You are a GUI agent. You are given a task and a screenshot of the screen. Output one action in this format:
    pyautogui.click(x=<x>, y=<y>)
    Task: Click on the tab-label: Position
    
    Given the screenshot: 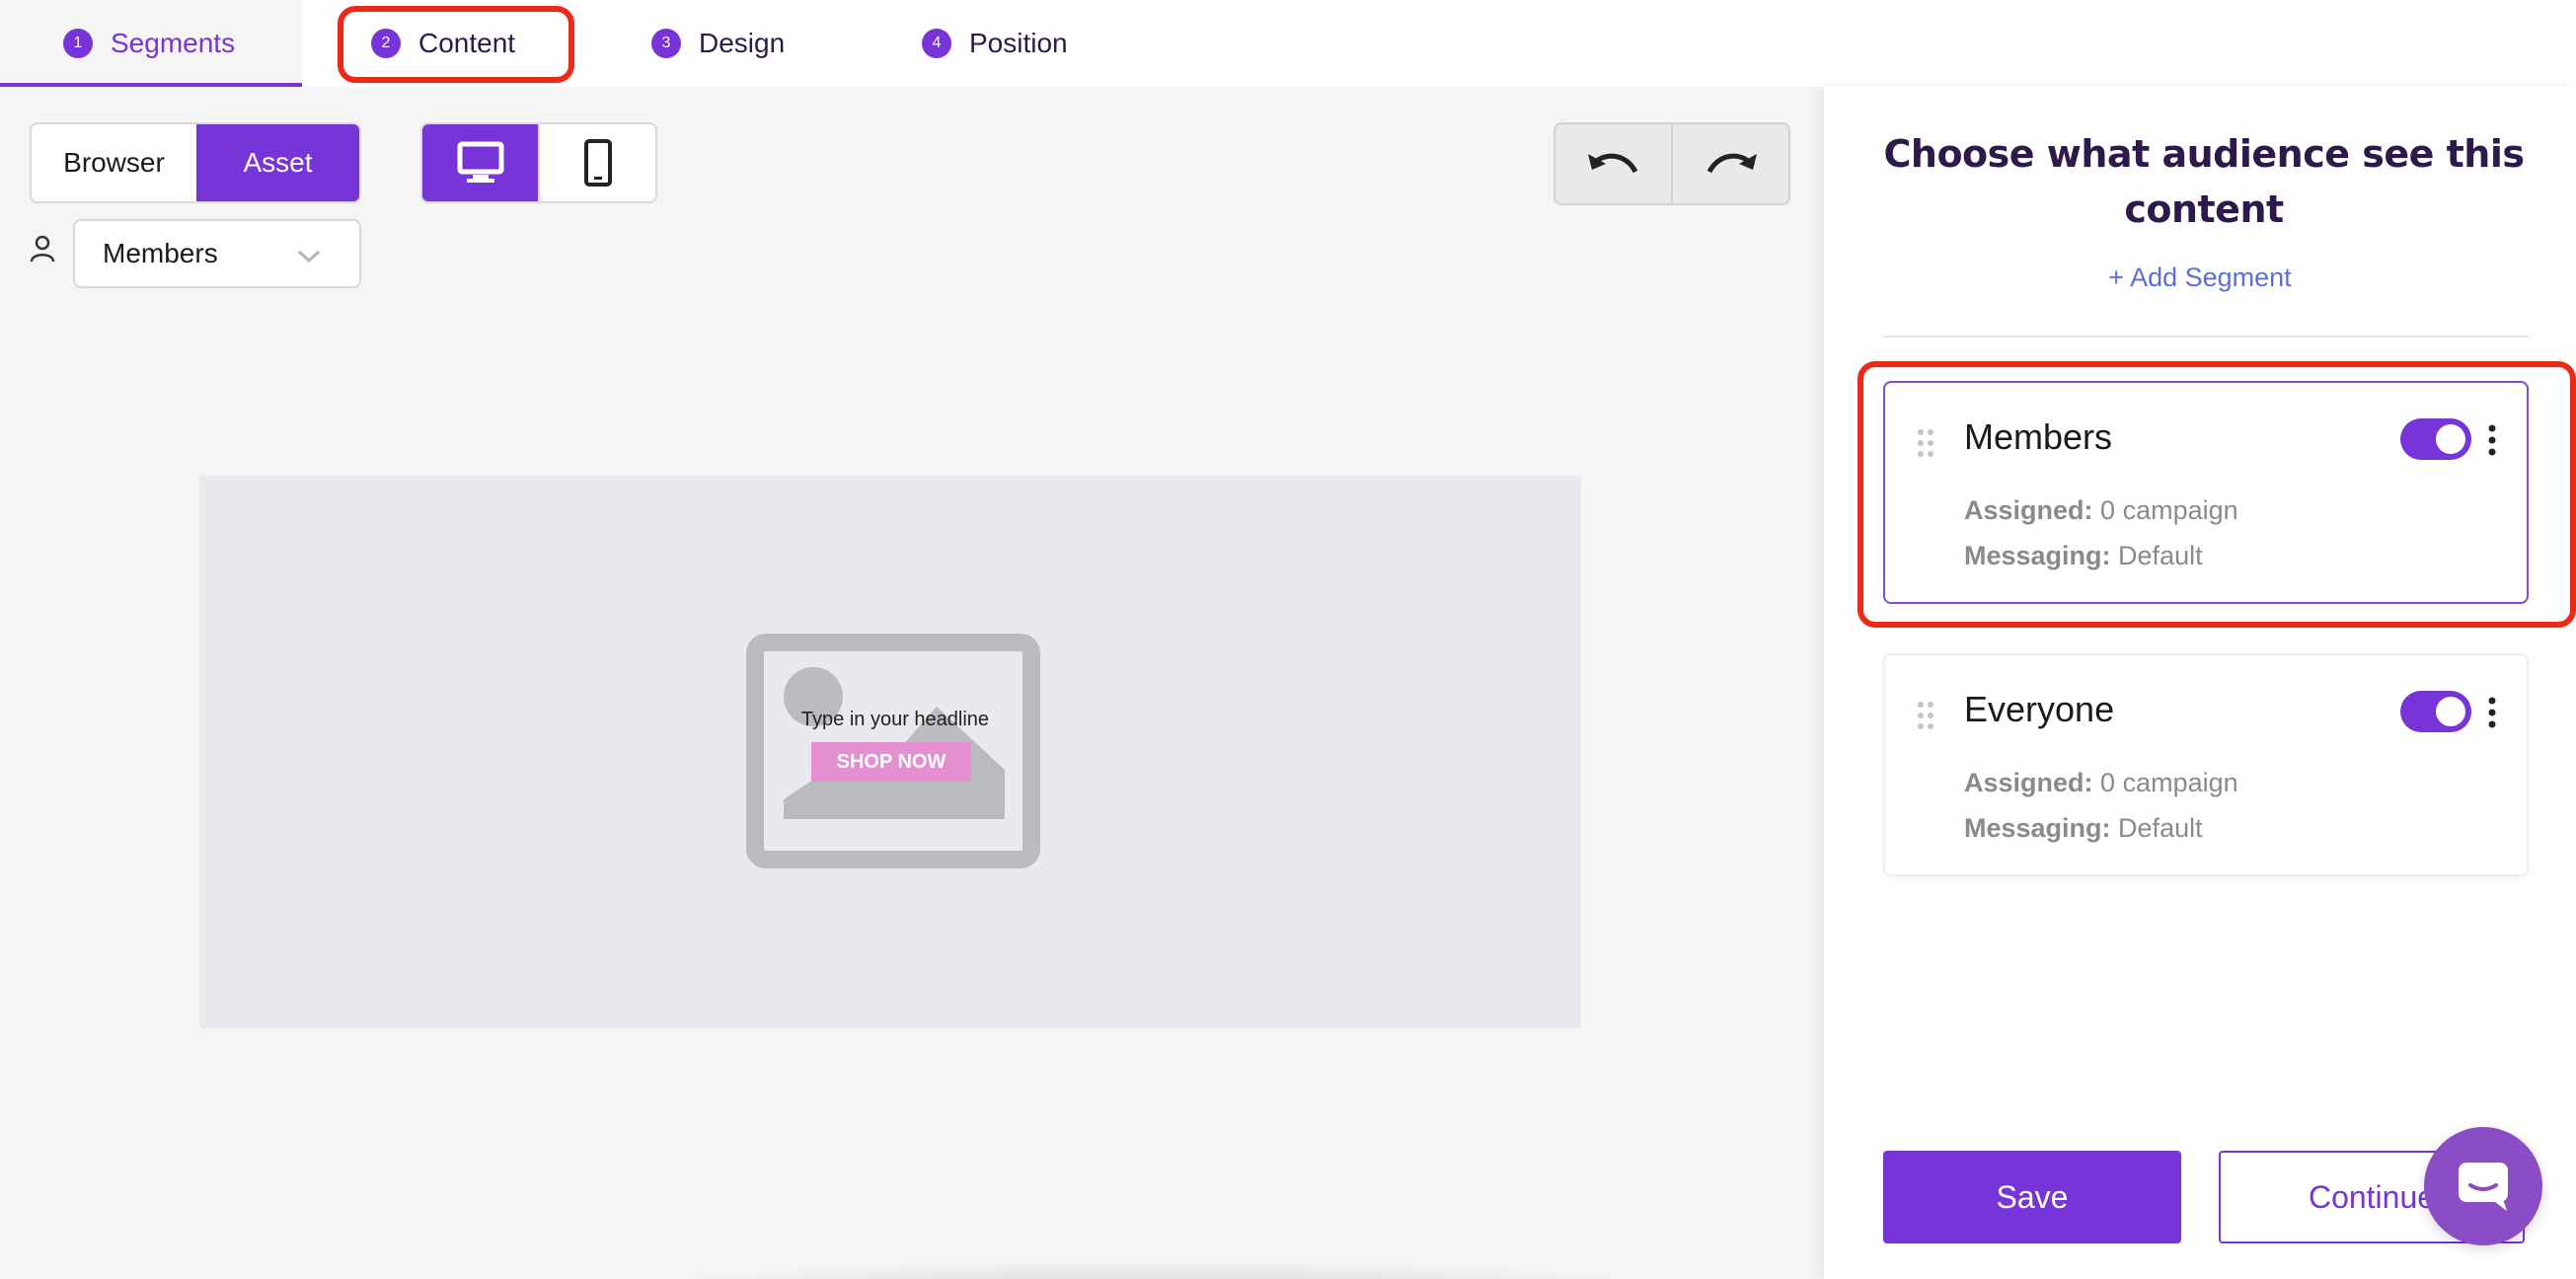 What is the action you would take?
    pyautogui.click(x=1019, y=43)
    